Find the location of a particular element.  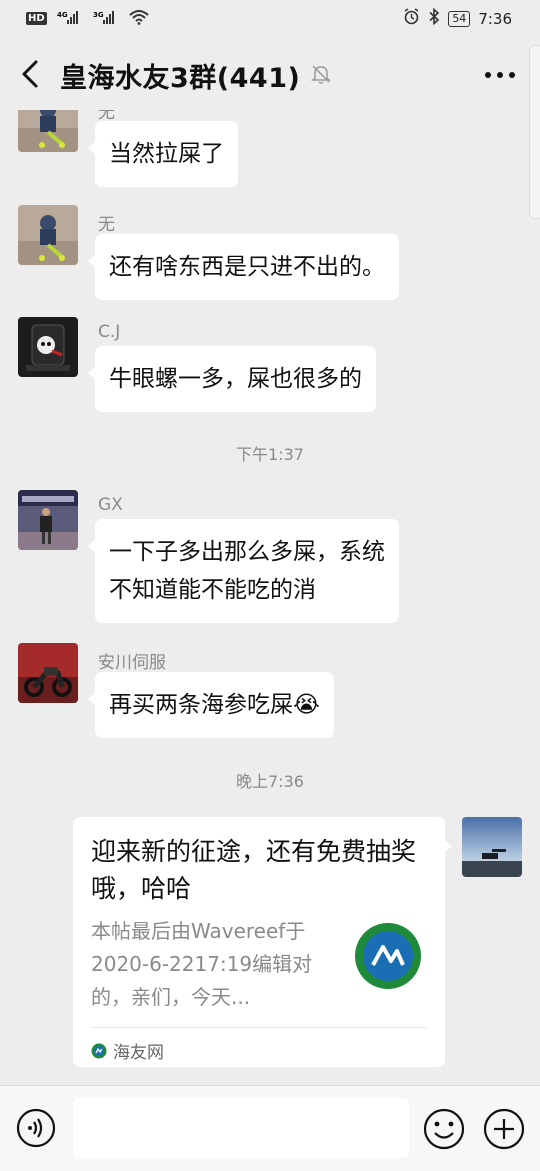

link-card-logo is located at coordinates (388, 956).